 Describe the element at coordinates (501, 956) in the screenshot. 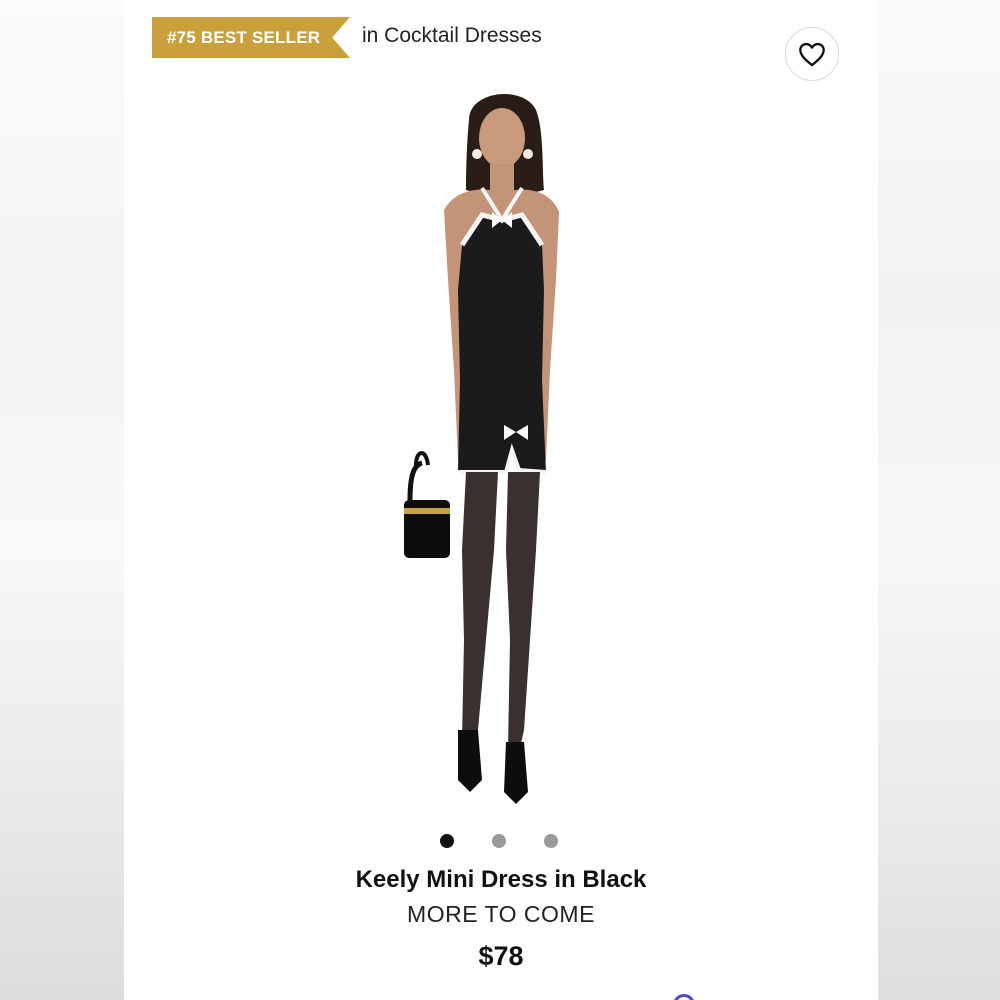

I see `product-price: $78` at that location.